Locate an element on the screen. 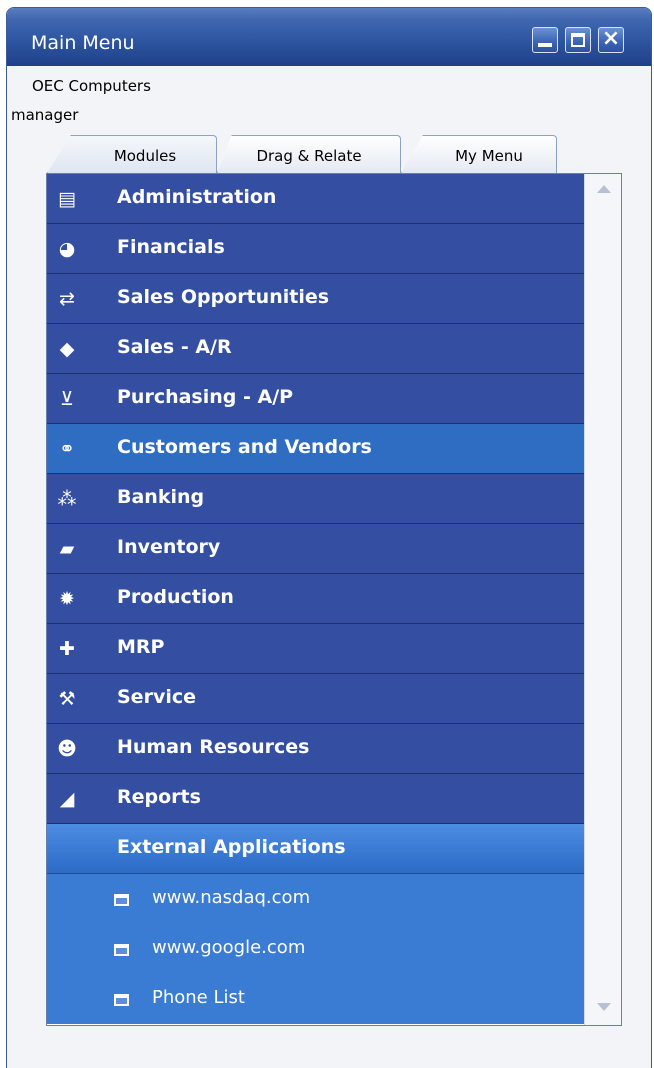 The height and width of the screenshot is (1068, 654). close-icon: × is located at coordinates (611, 38).